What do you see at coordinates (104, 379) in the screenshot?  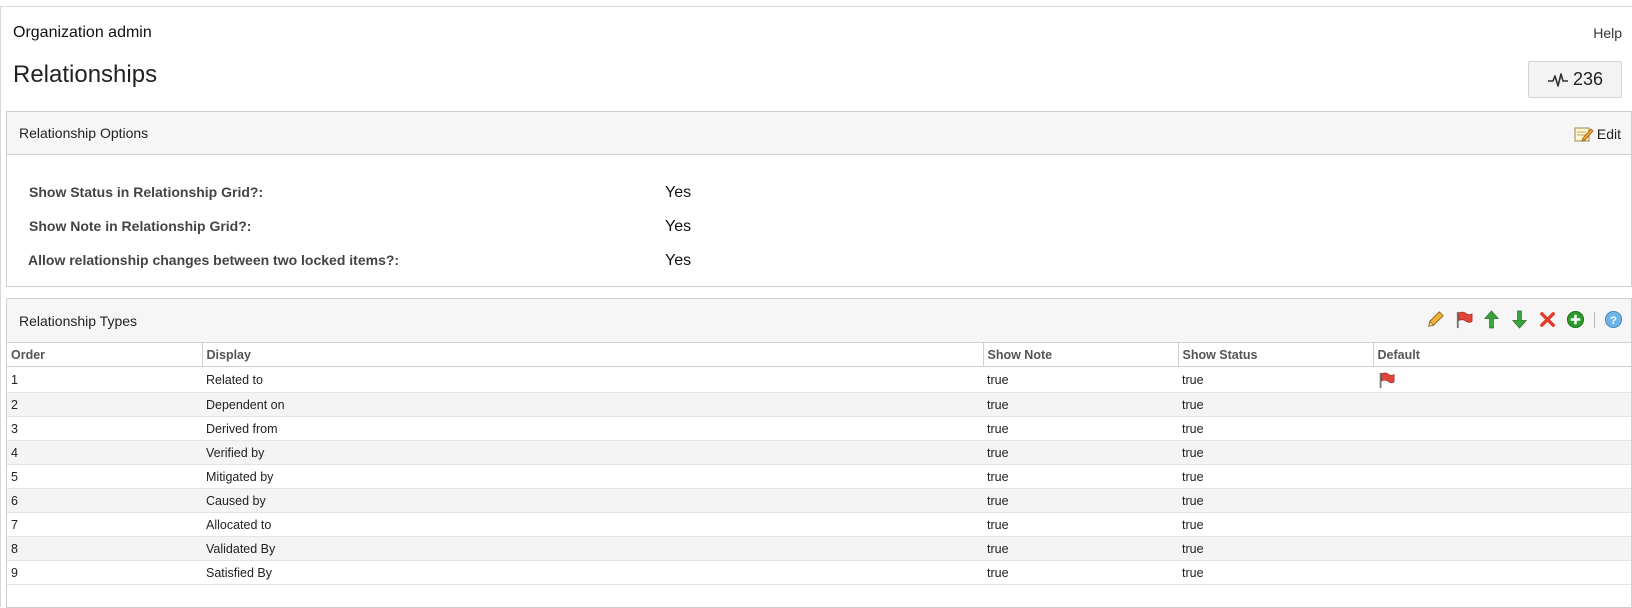 I see `cell-order: 1` at bounding box center [104, 379].